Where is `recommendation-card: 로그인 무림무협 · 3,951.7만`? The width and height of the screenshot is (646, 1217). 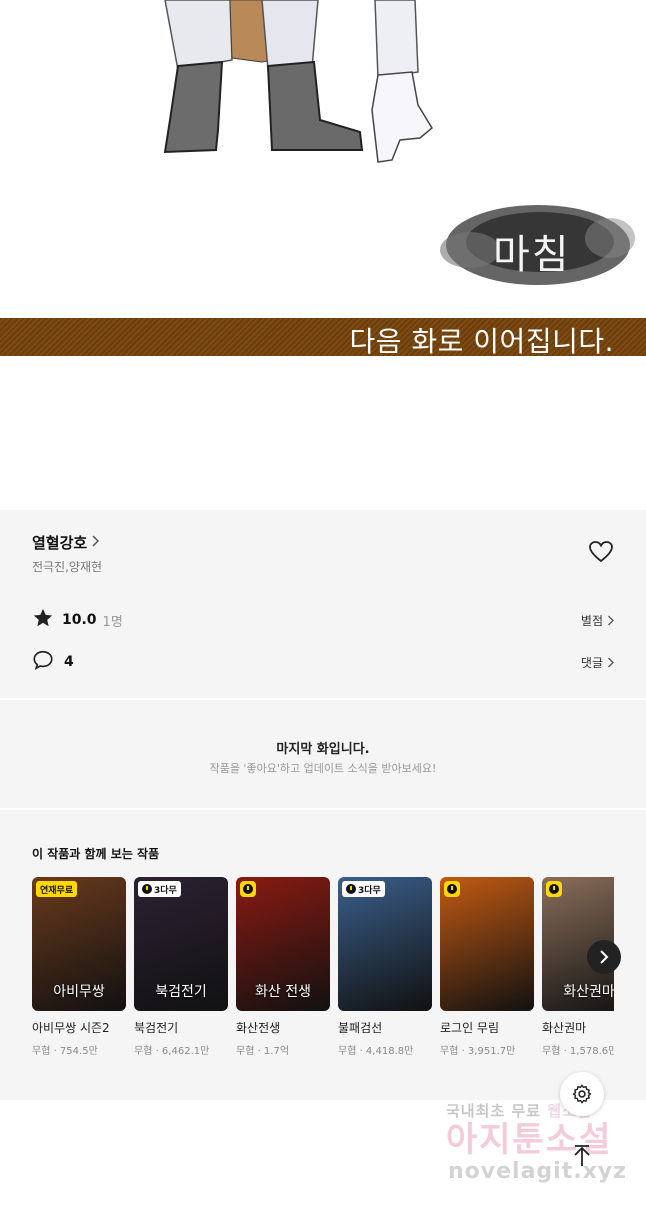 recommendation-card: 로그인 무림무협 · 3,951.7만 is located at coordinates (487, 967).